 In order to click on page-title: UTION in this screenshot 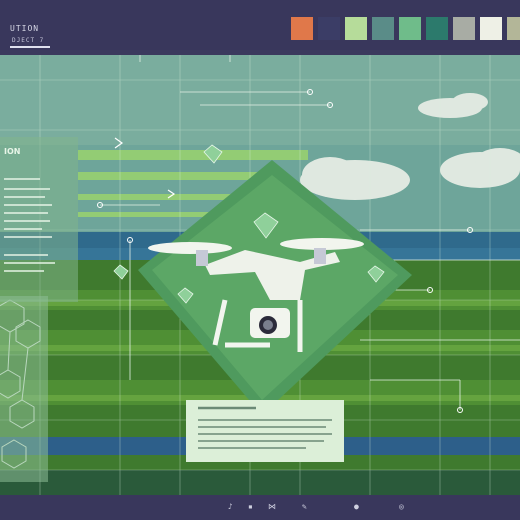, I will do `click(25, 28)`.